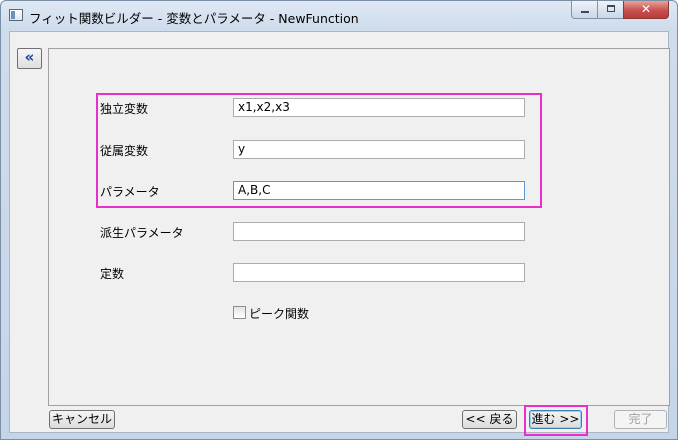 This screenshot has width=678, height=440. Describe the element at coordinates (194, 18) in the screenshot. I see `window-title: フィット関数ビルダー - 変数とパラメータ - NewFunction` at that location.